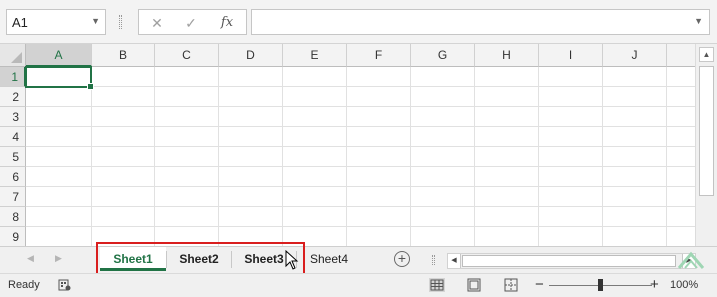 The image size is (717, 297). Describe the element at coordinates (681, 55) in the screenshot. I see `column-header-partial` at that location.